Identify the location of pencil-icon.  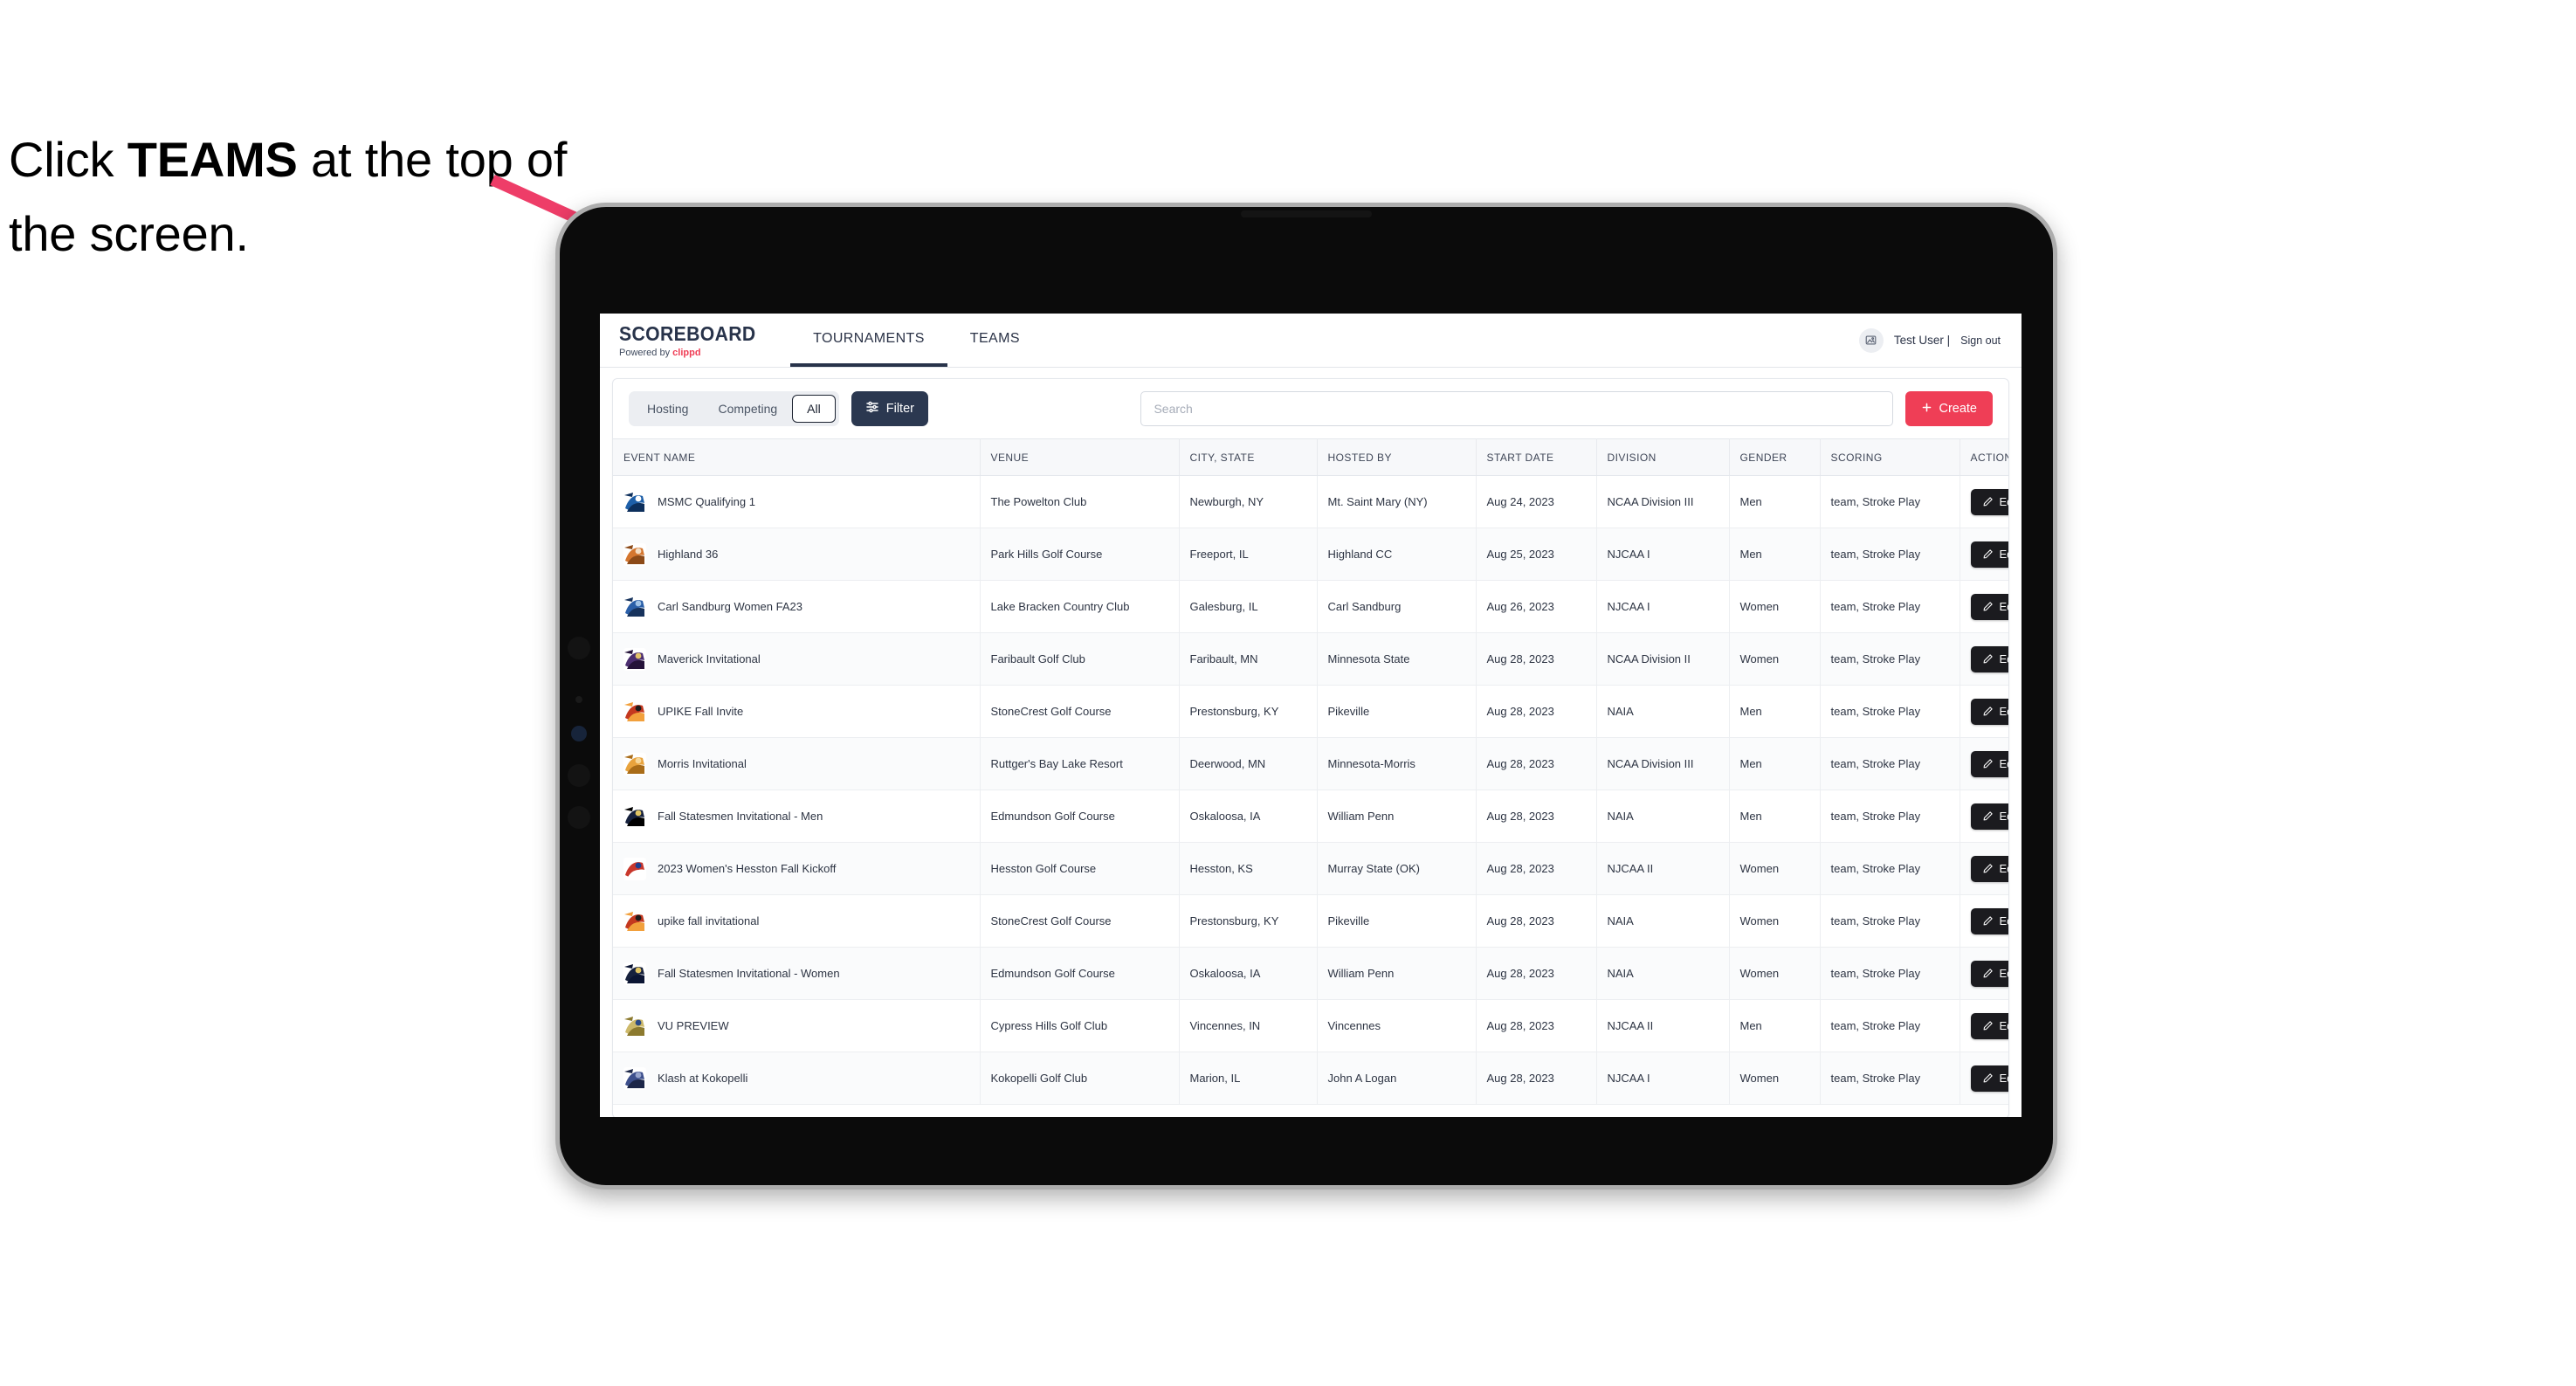
(1988, 1025).